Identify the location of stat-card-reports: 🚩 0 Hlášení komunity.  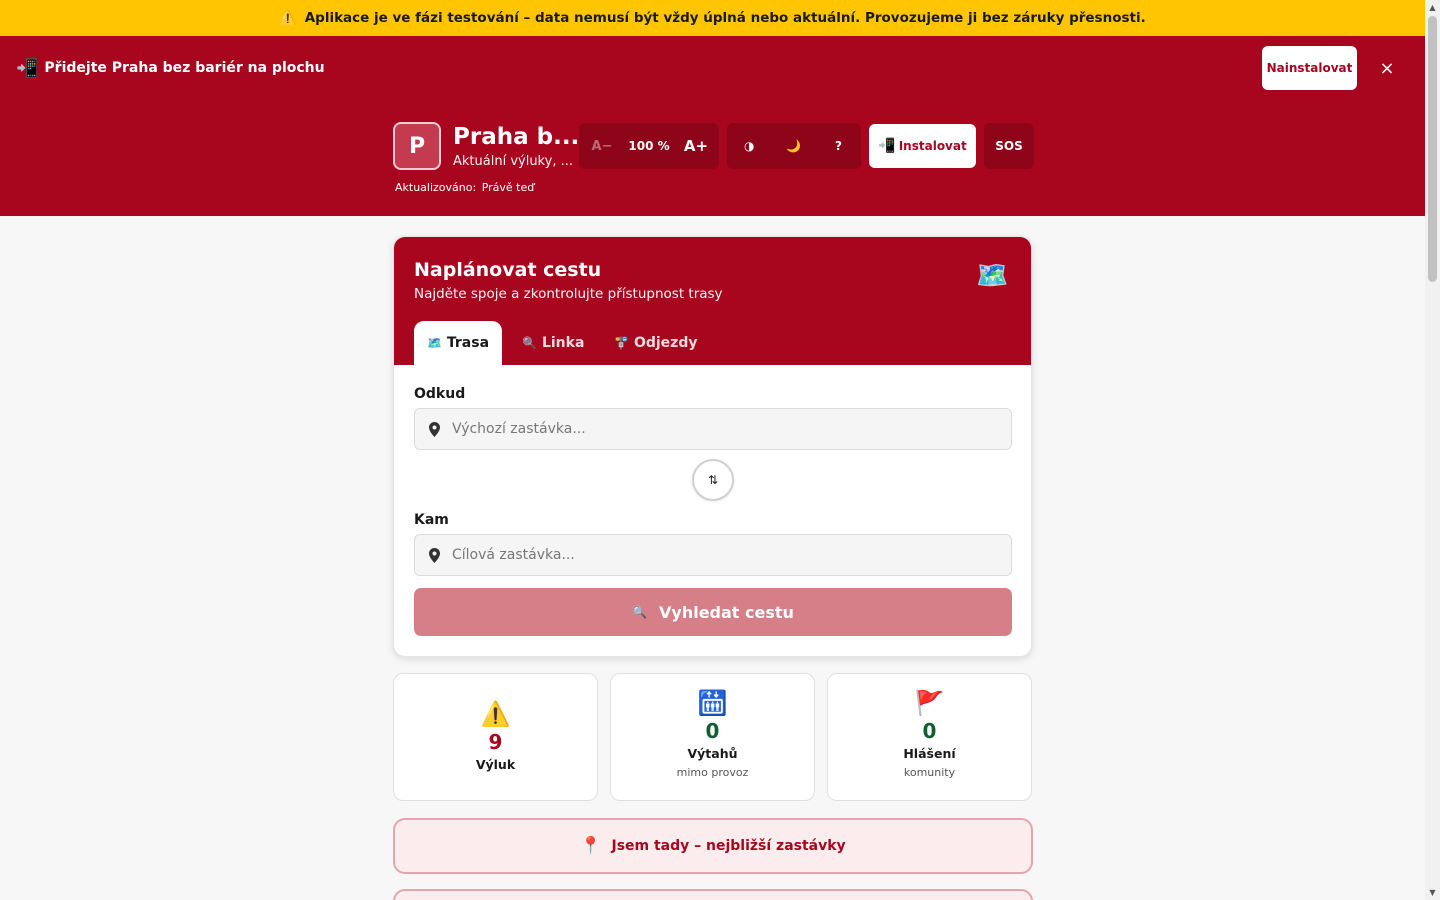
(929, 737).